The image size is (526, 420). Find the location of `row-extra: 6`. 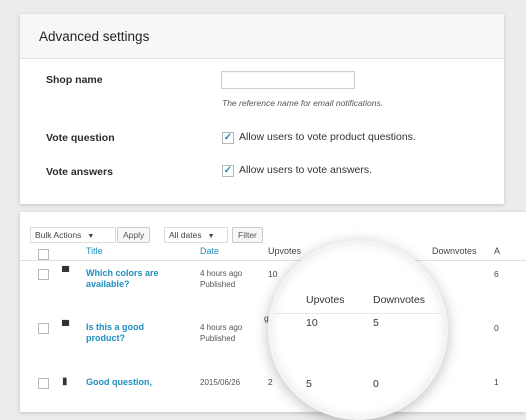

row-extra: 6 is located at coordinates (496, 274).